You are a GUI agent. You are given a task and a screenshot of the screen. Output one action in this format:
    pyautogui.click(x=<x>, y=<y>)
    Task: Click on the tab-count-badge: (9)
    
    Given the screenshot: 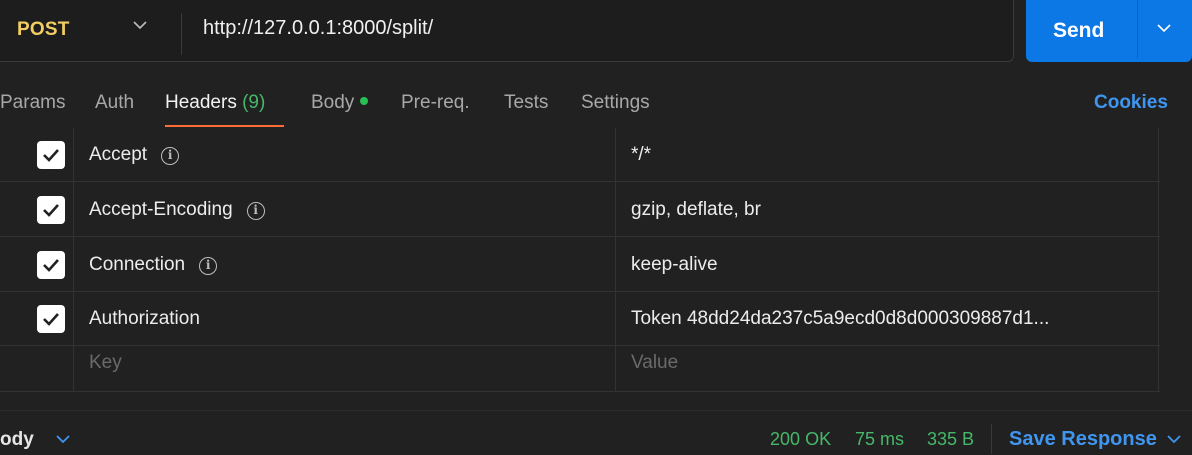 What is the action you would take?
    pyautogui.click(x=254, y=102)
    